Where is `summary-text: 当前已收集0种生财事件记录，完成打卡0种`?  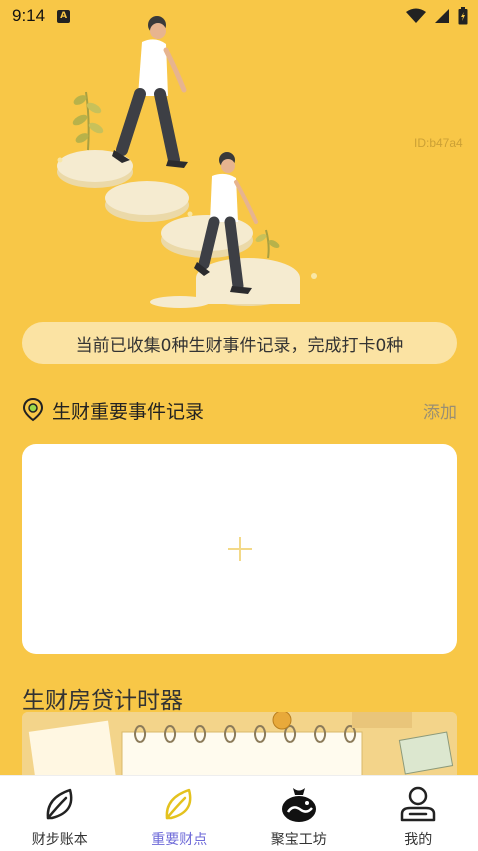
summary-text: 当前已收集0种生财事件记录，完成打卡0种 is located at coordinates (239, 345).